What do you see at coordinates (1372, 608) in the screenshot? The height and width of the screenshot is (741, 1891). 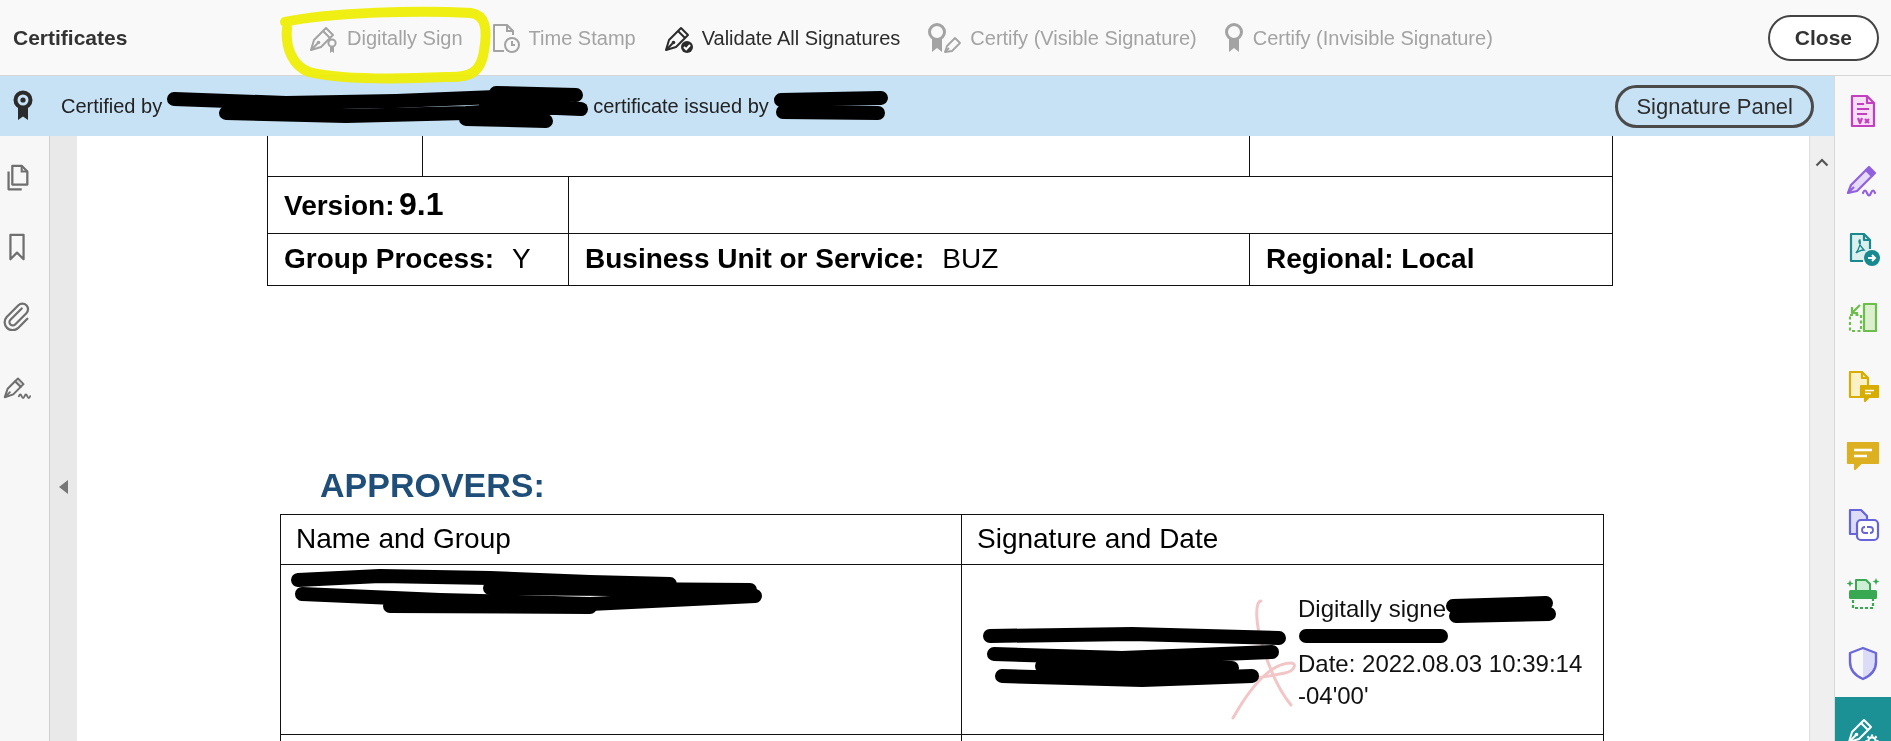 I see `signature-text: Digitally signe` at bounding box center [1372, 608].